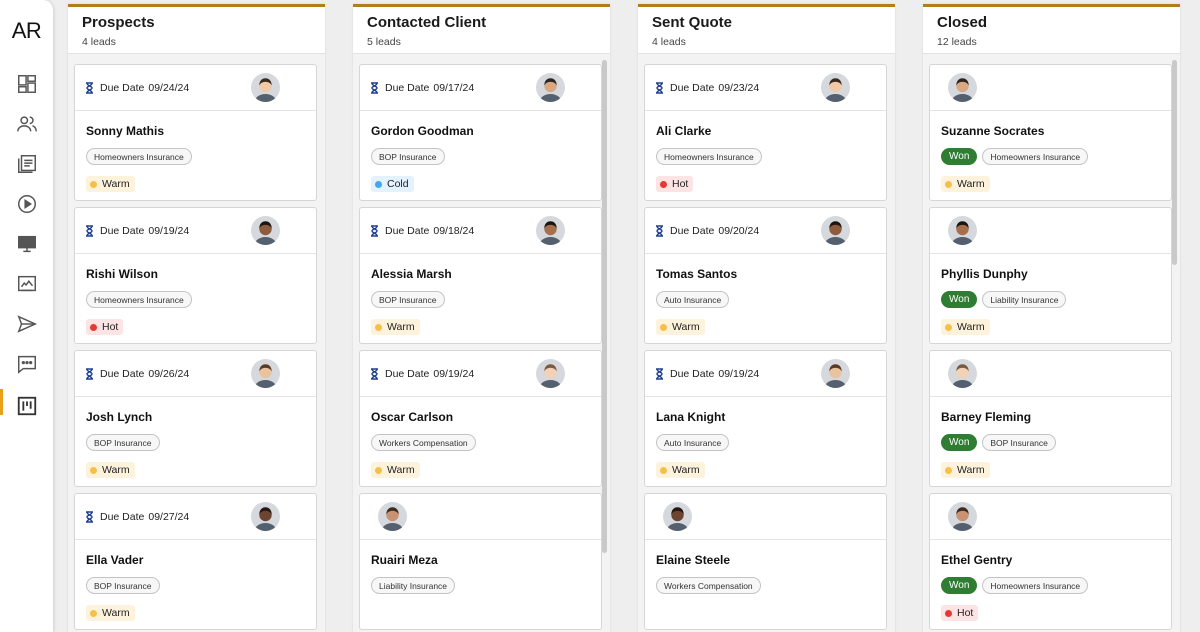  Describe the element at coordinates (26, 204) in the screenshot. I see `nav-play` at that location.